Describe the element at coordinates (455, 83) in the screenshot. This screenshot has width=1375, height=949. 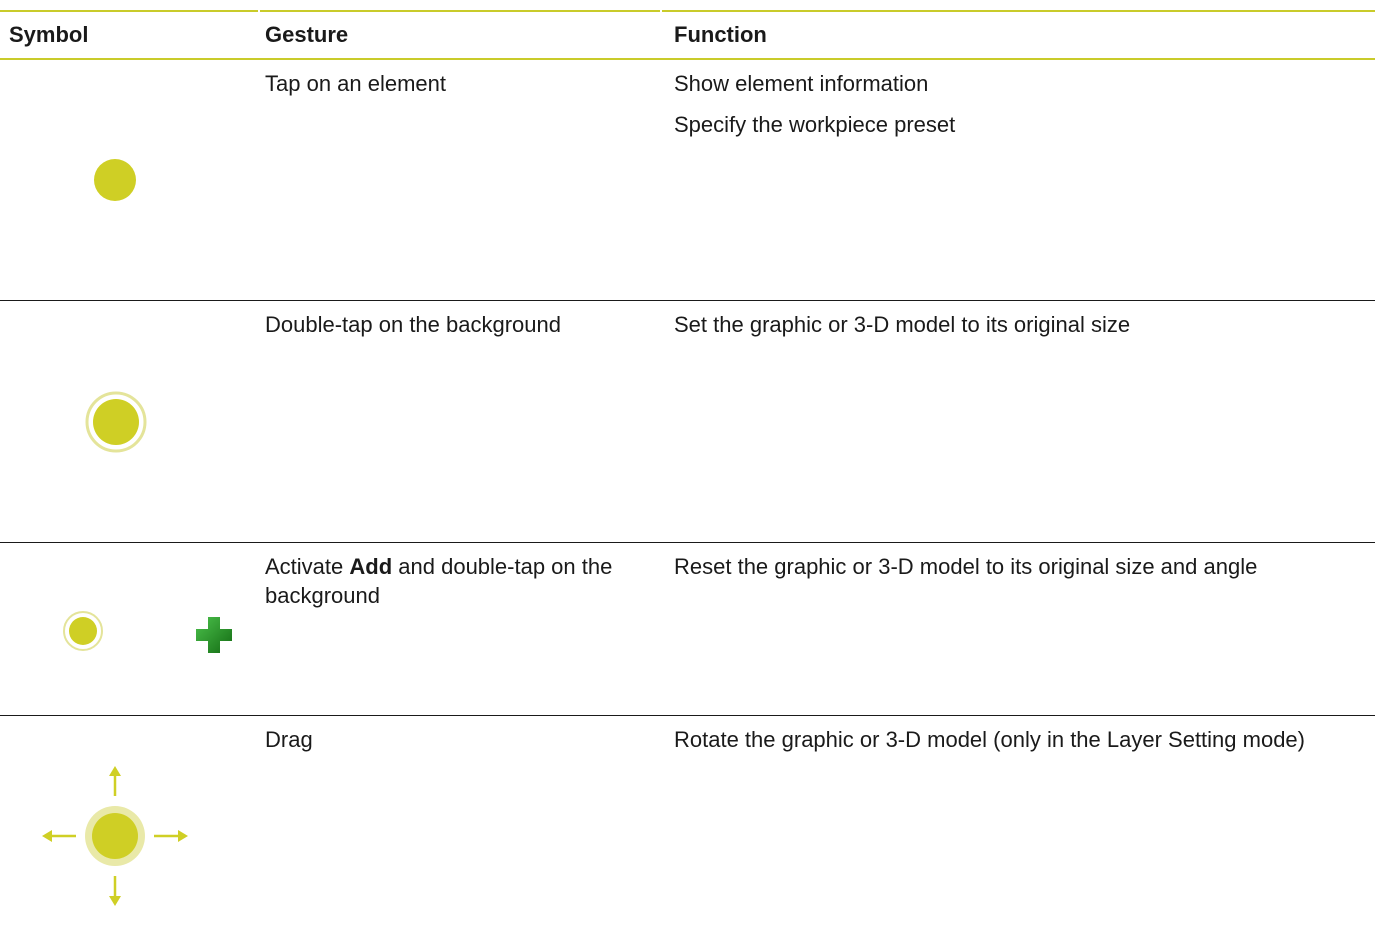
I see `gesture-cell: Tap on an element` at that location.